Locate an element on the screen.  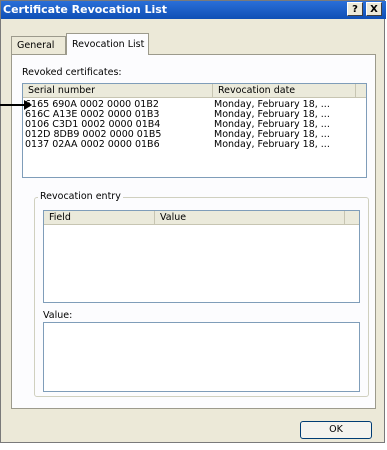
value-textarea is located at coordinates (201, 357).